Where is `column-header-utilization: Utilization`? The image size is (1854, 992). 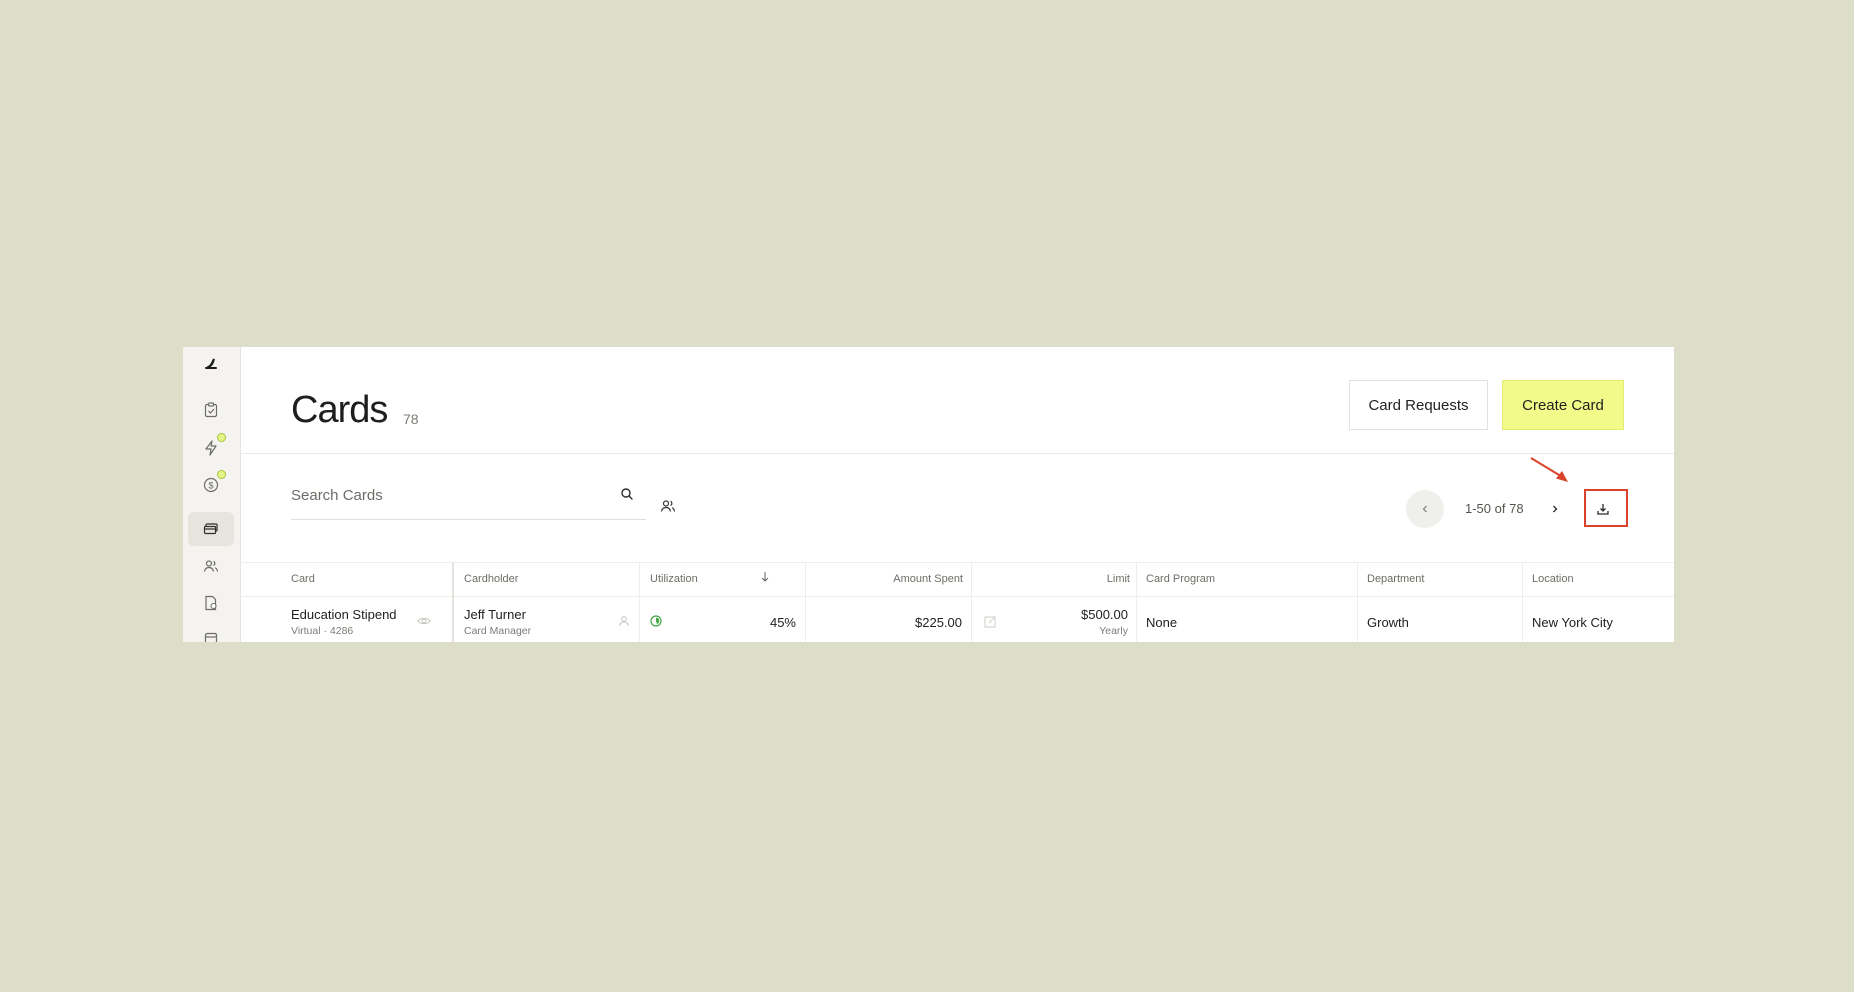
column-header-utilization: Utilization is located at coordinates (674, 579).